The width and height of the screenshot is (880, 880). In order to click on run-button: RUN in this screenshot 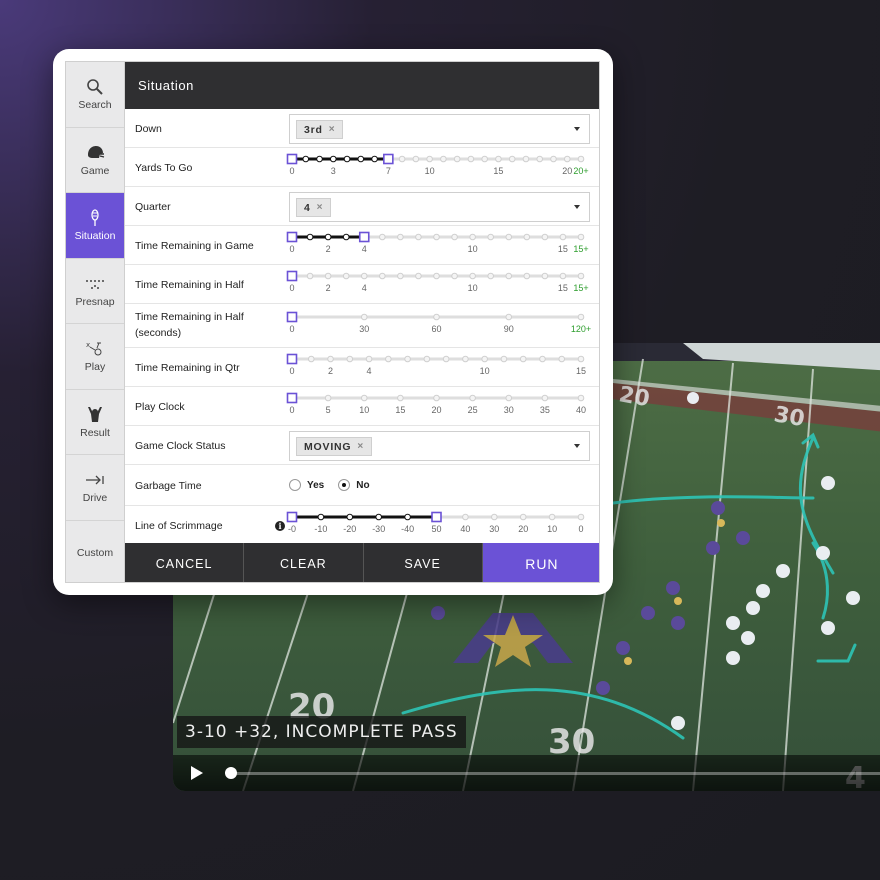, I will do `click(540, 562)`.